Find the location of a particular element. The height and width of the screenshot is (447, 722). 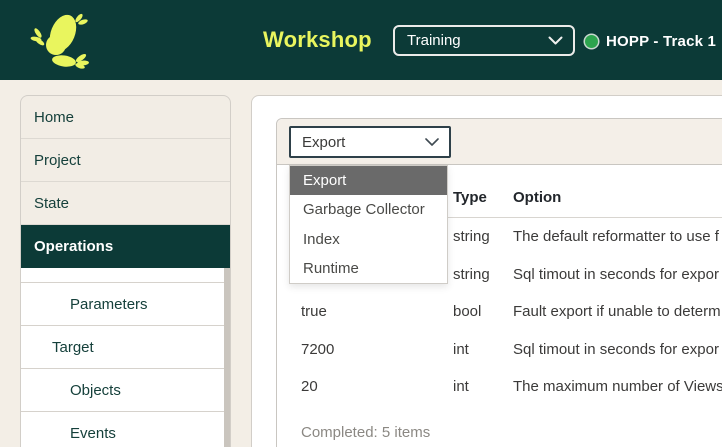

column-header-option: Option is located at coordinates (537, 197).